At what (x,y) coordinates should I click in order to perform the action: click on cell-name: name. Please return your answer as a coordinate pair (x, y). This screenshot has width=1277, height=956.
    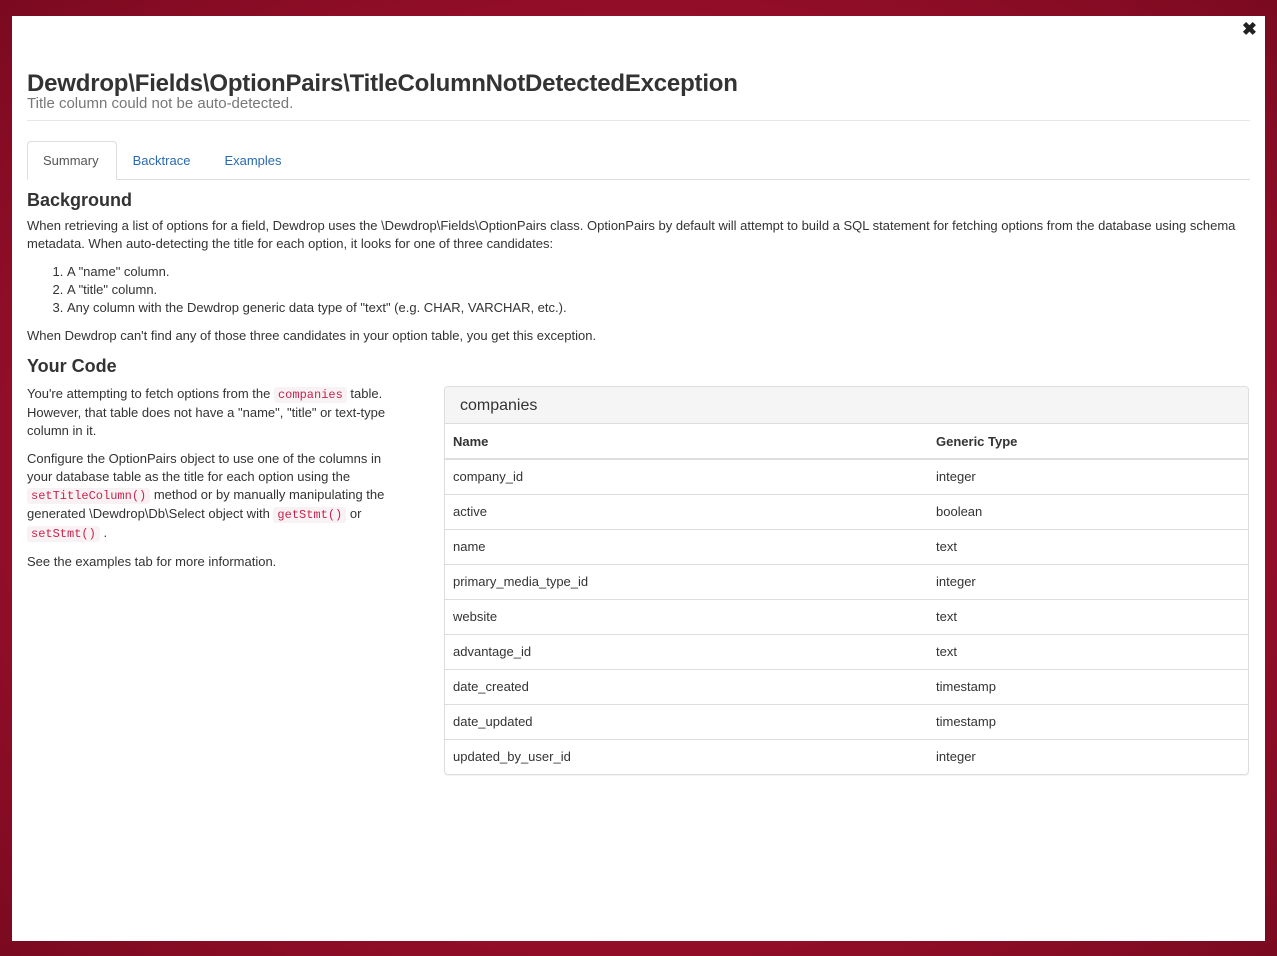
    Looking at the image, I should click on (686, 546).